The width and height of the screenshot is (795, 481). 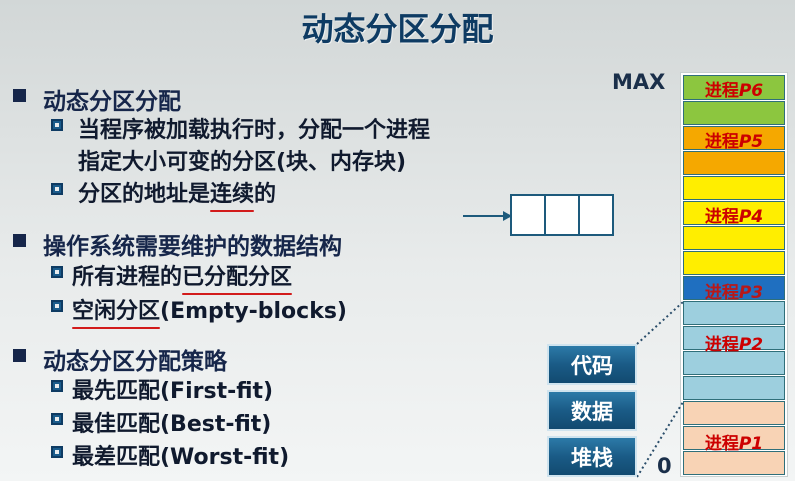 What do you see at coordinates (734, 345) in the screenshot?
I see `process-label-p2: 进程P2` at bounding box center [734, 345].